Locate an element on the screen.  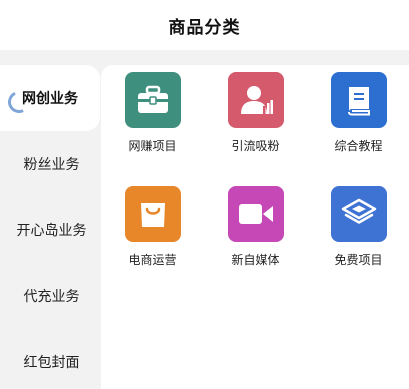
book-tile is located at coordinates (358, 100).